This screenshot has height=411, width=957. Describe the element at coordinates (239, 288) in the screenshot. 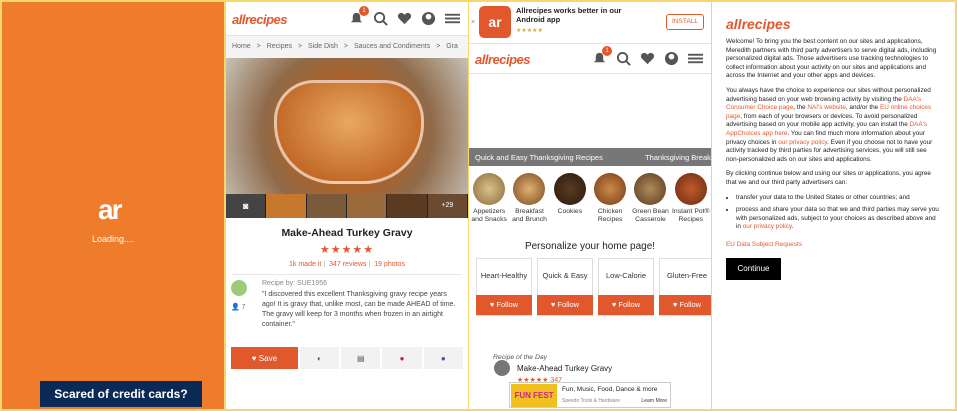

I see `avatar` at that location.